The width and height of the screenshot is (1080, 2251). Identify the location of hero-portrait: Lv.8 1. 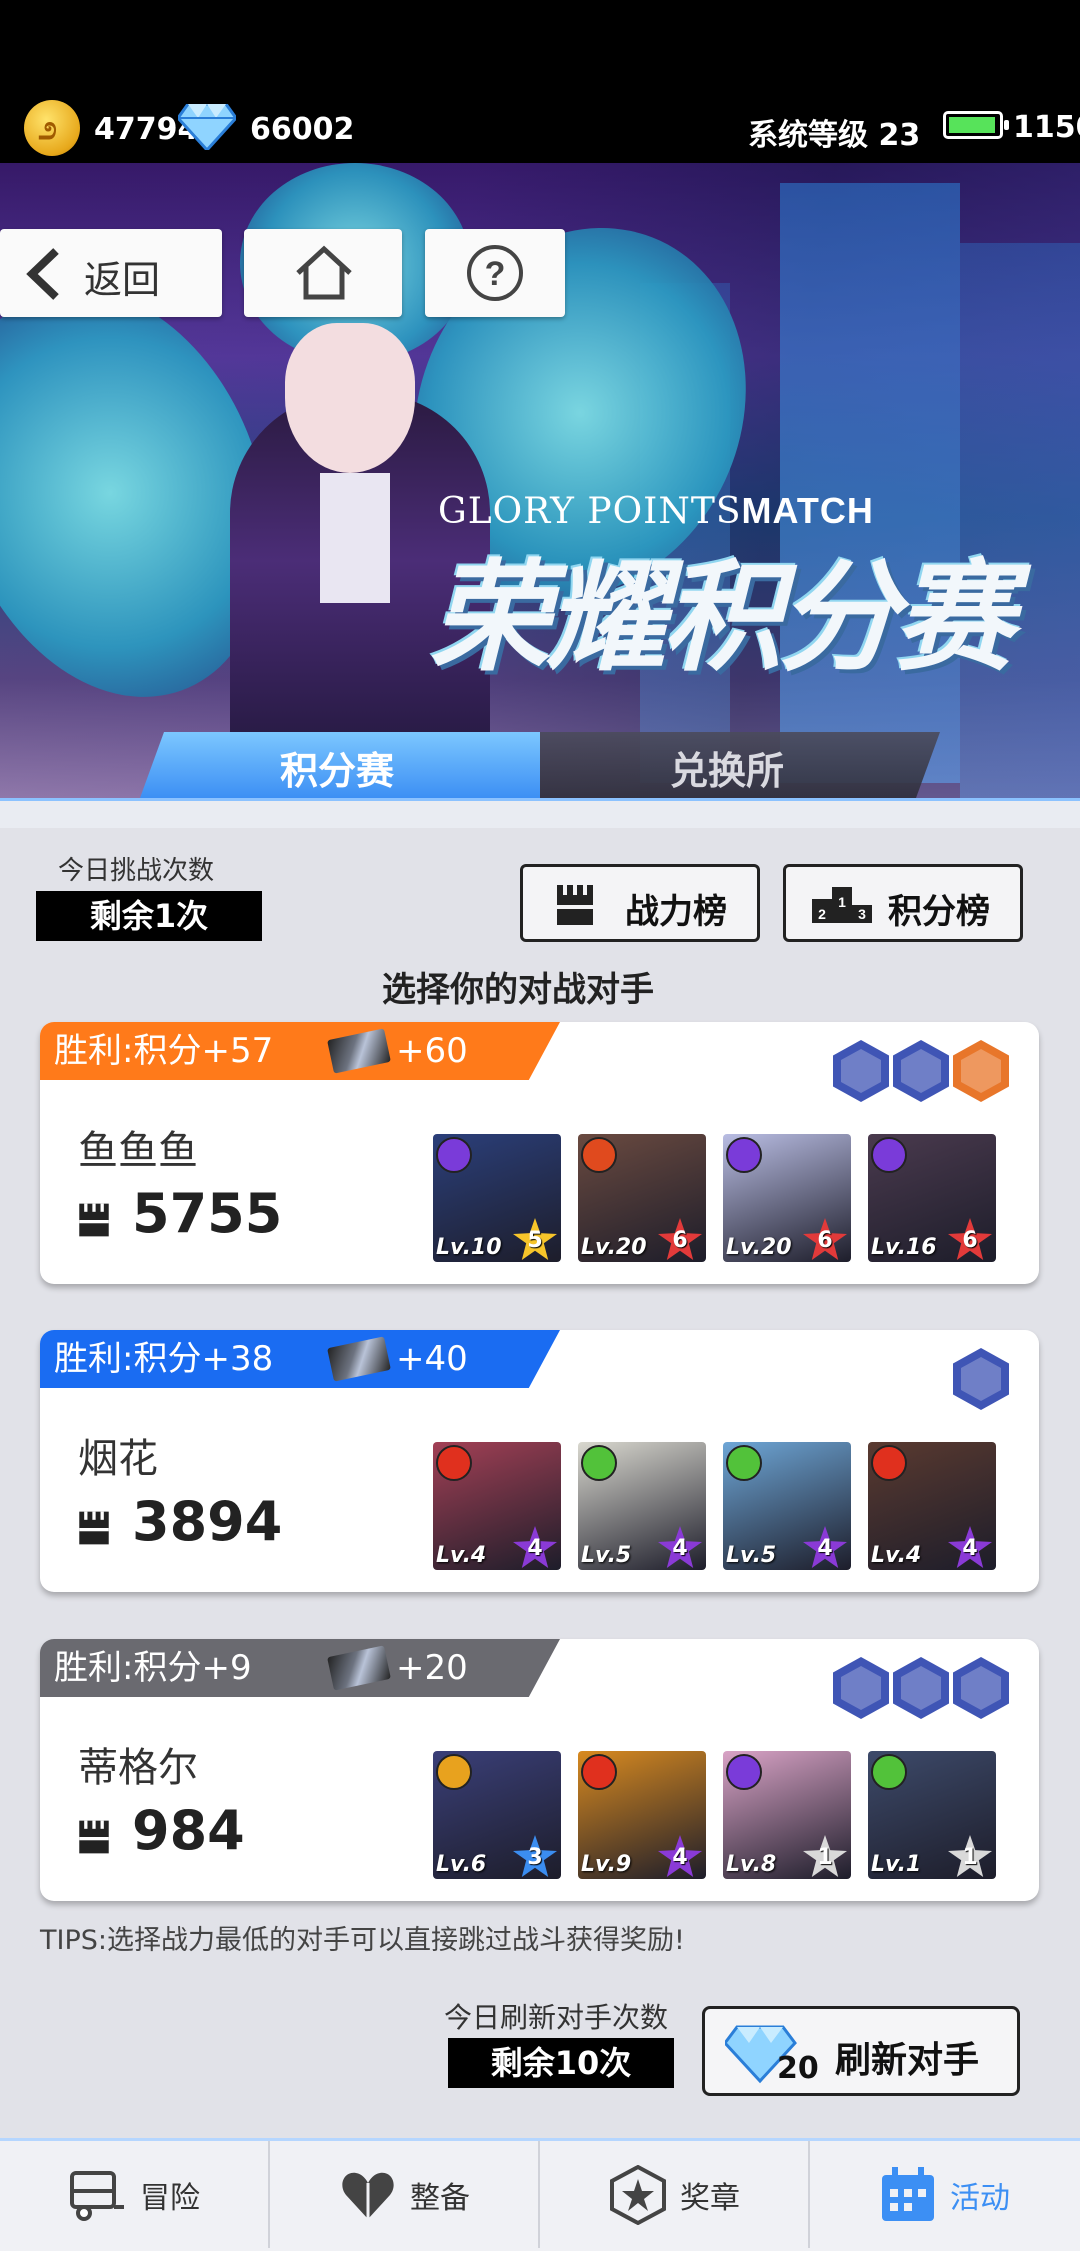
(787, 1815).